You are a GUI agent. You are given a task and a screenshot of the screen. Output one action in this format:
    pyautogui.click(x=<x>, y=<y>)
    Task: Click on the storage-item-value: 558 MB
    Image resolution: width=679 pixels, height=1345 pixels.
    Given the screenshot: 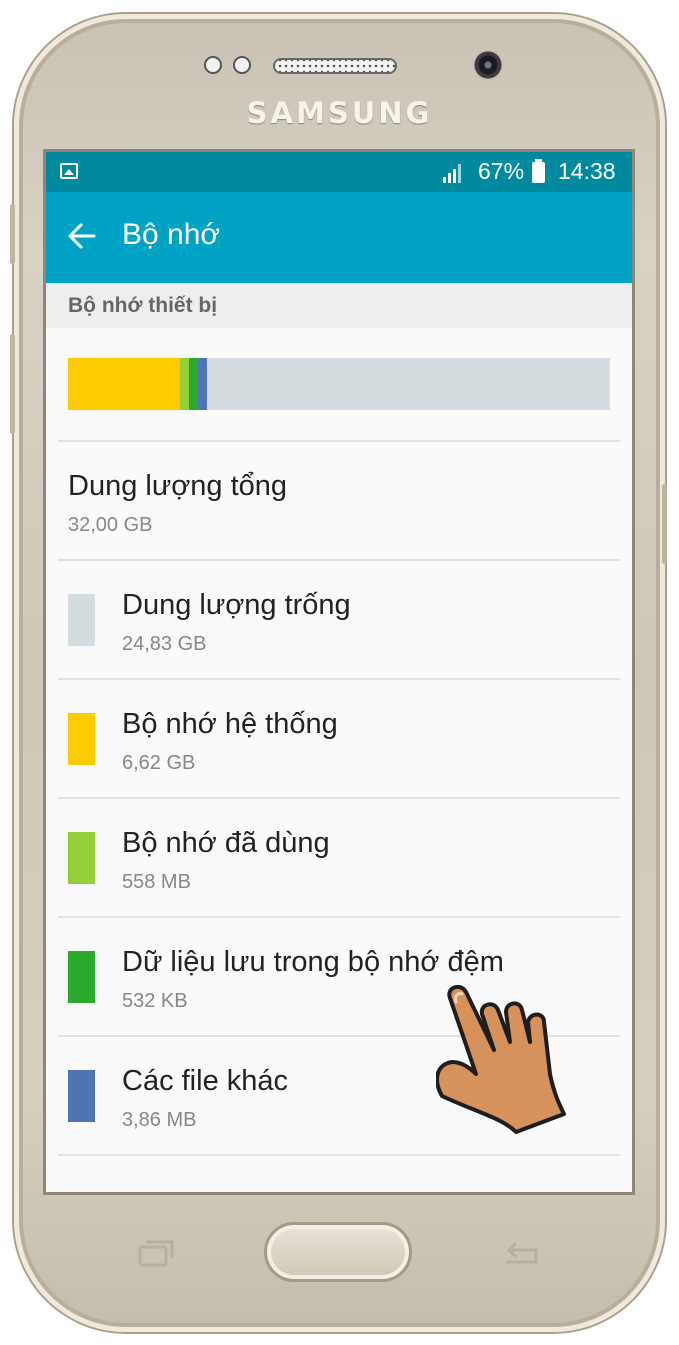 What is the action you would take?
    pyautogui.click(x=156, y=882)
    